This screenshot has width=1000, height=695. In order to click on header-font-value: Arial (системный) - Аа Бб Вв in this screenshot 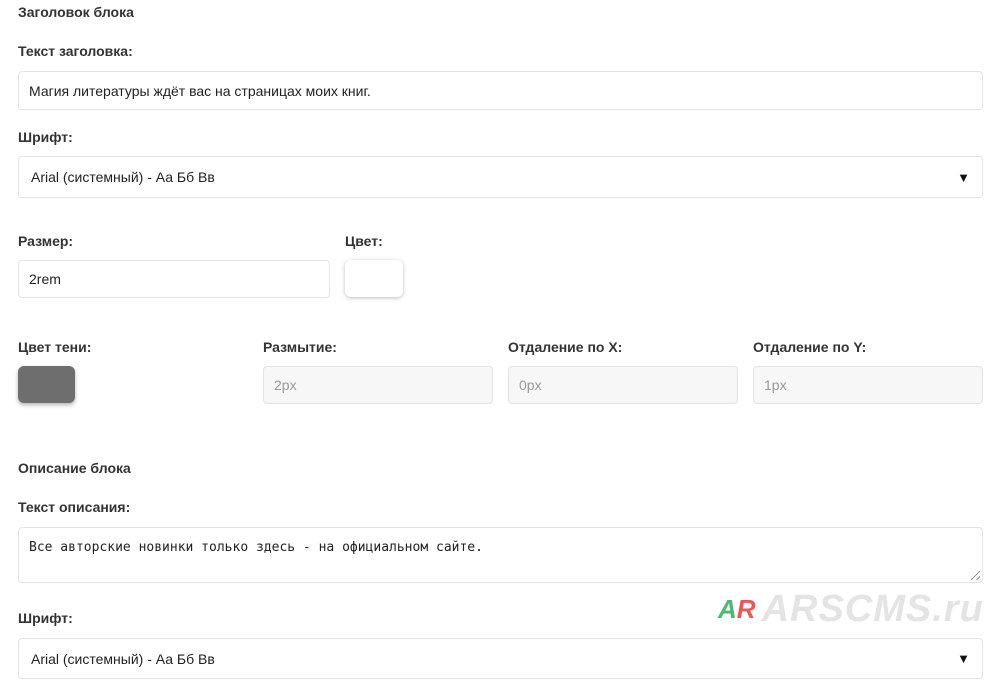, I will do `click(123, 177)`.